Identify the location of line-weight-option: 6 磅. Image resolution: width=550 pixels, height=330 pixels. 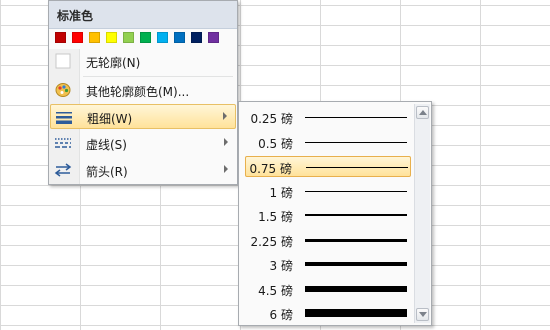
(328, 313).